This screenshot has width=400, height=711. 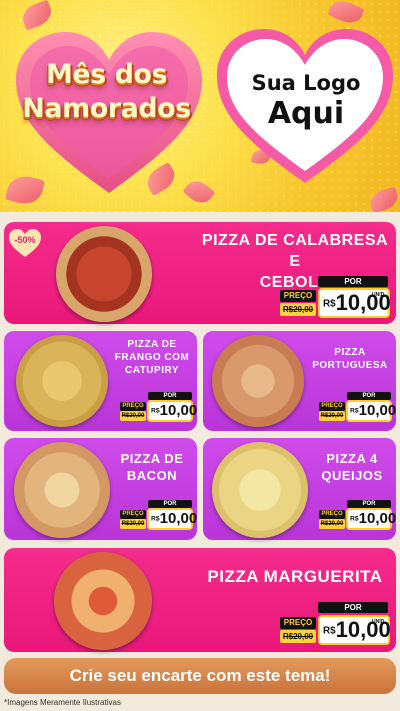 I want to click on title-line-2: Namorados, so click(x=106, y=108).